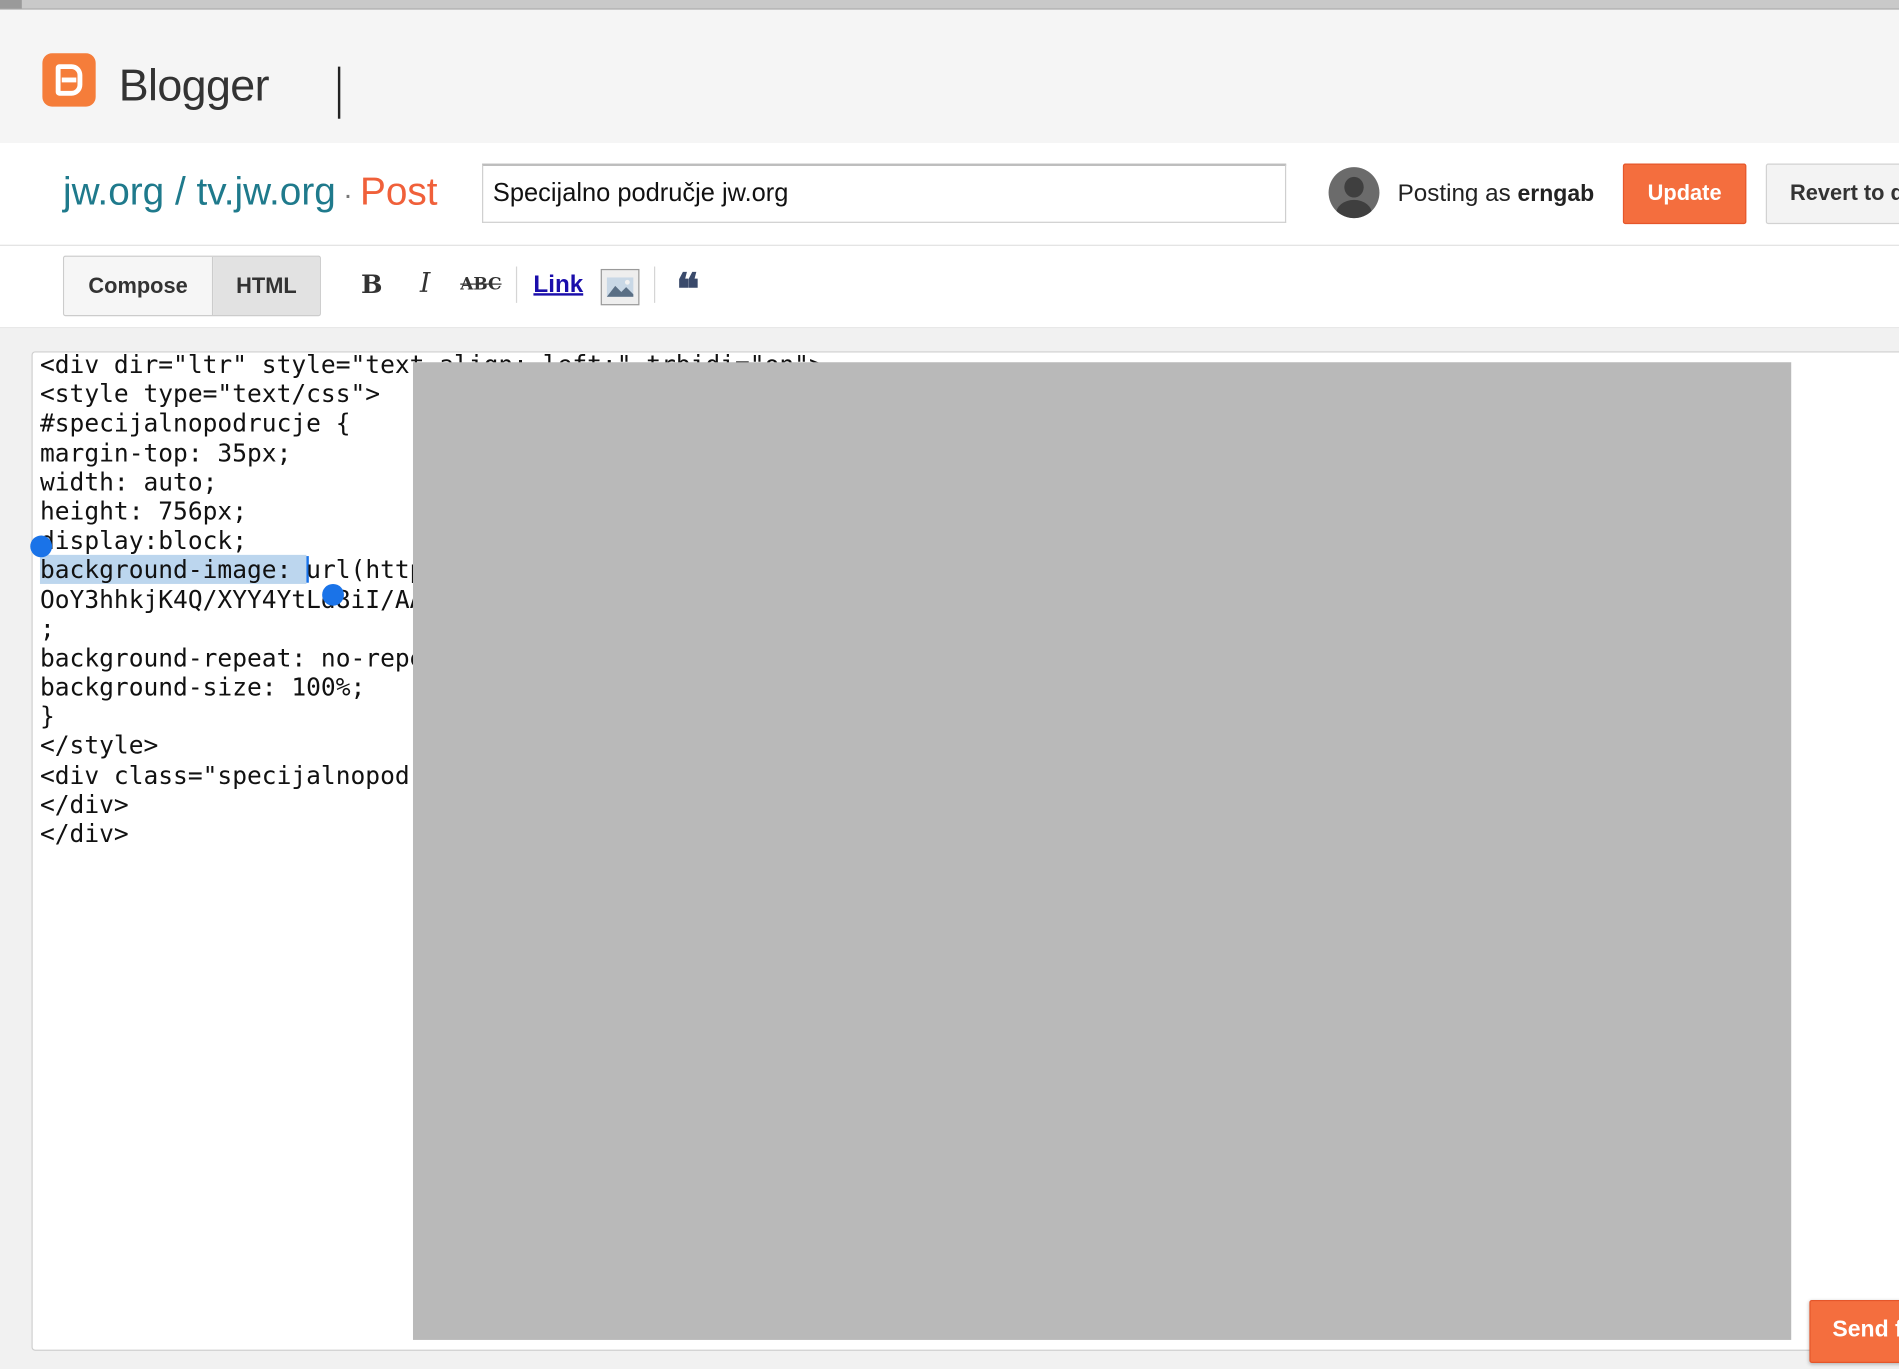  What do you see at coordinates (1684, 194) in the screenshot?
I see `update-button: Update` at bounding box center [1684, 194].